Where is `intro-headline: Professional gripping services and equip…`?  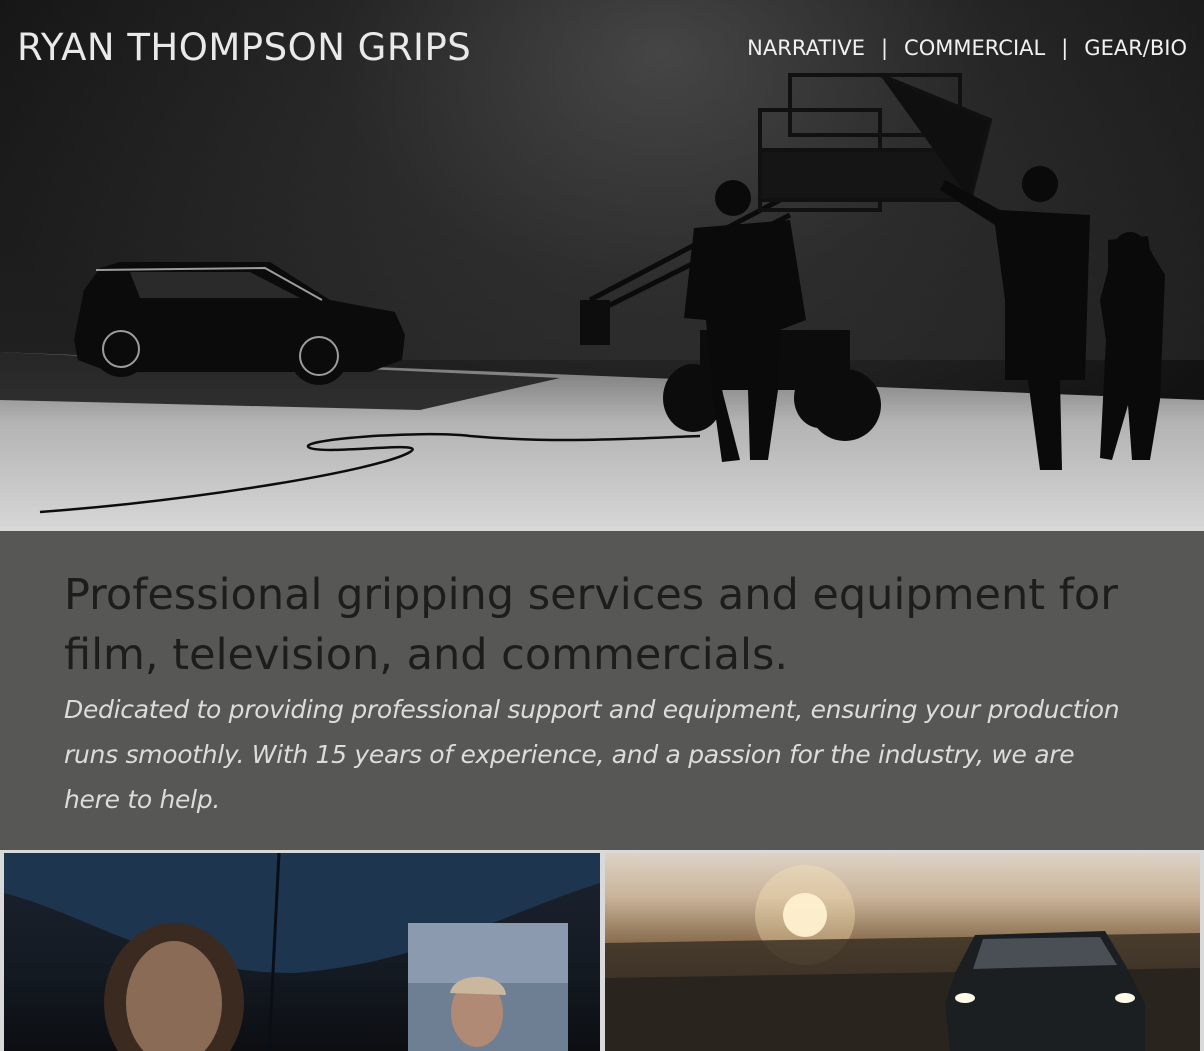 intro-headline: Professional gripping services and equip… is located at coordinates (591, 625).